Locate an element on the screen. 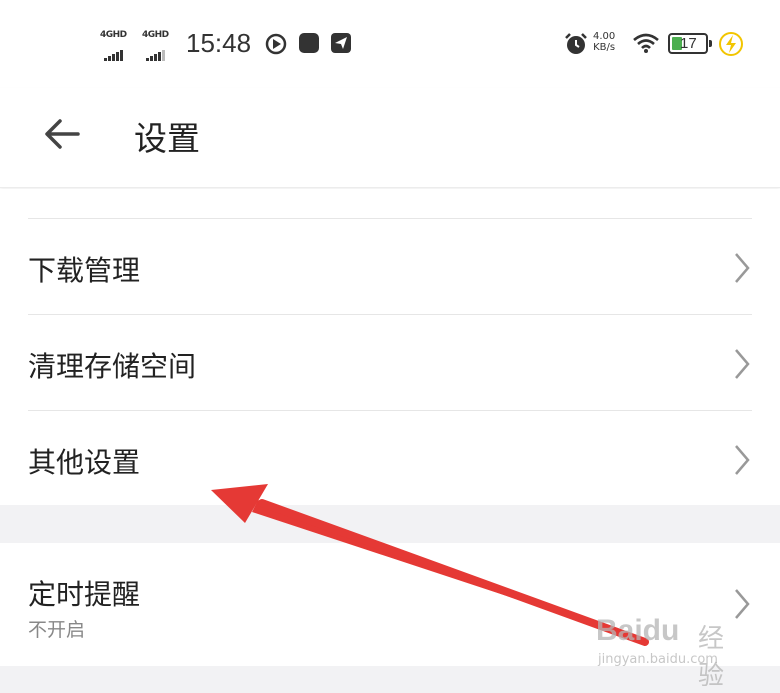 This screenshot has width=780, height=693. baidu-watermark: Baidu 经验 jingyan.baidu.com is located at coordinates (660, 652).